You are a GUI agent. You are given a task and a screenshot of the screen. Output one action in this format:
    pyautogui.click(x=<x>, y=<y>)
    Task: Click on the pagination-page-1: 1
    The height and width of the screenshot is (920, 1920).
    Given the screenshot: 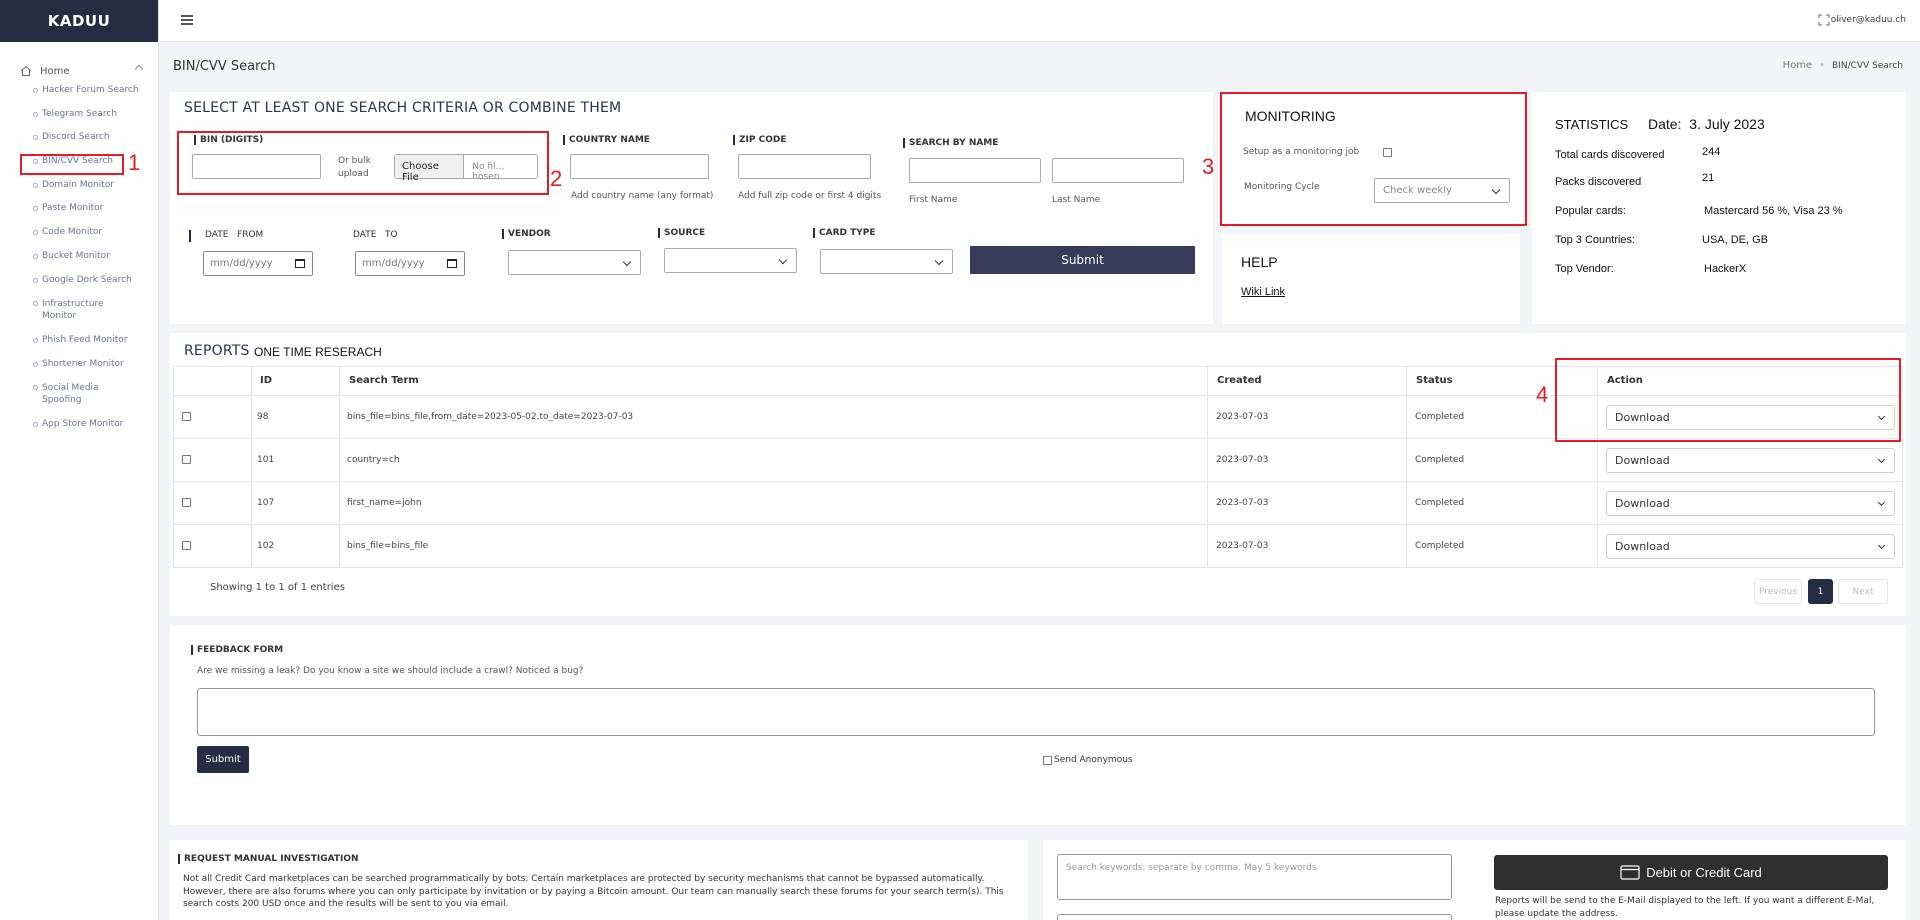 What is the action you would take?
    pyautogui.click(x=1820, y=591)
    